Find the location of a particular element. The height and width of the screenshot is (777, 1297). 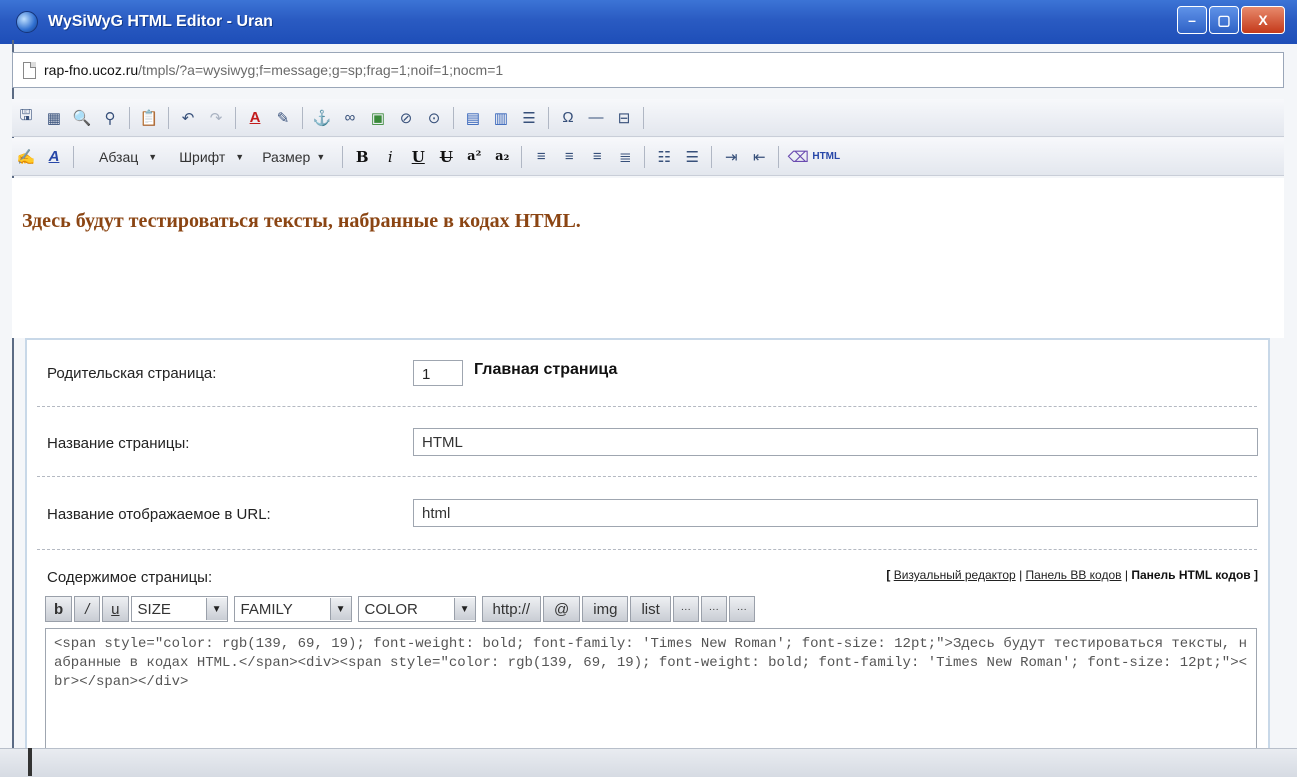

image-icon: ▣ is located at coordinates (378, 118).